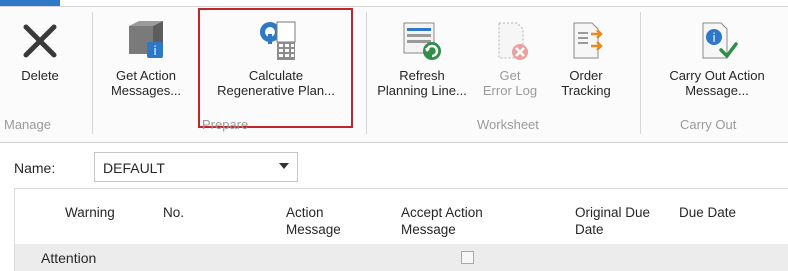  Describe the element at coordinates (196, 167) in the screenshot. I see `name-dropdown: DEFAULT` at that location.